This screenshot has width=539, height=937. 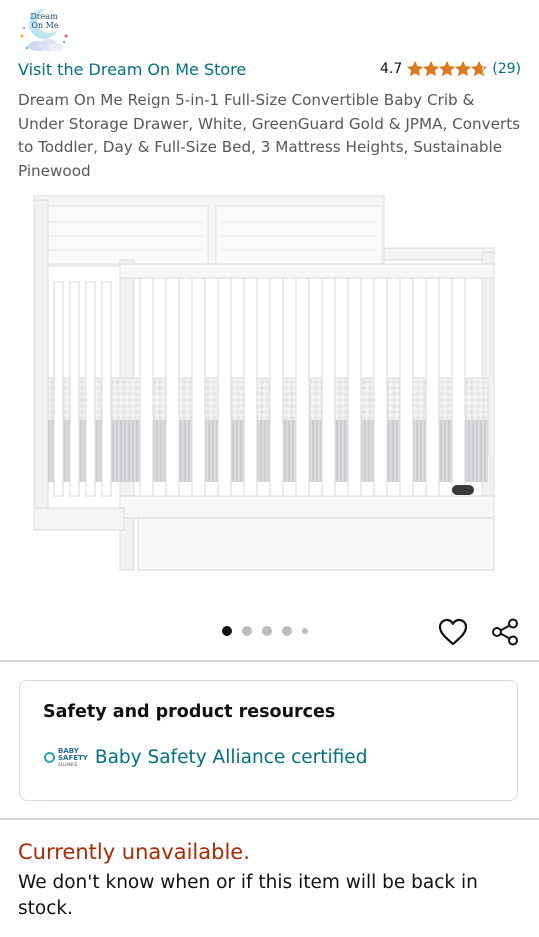 I want to click on rating-value: 4.7, so click(x=391, y=69).